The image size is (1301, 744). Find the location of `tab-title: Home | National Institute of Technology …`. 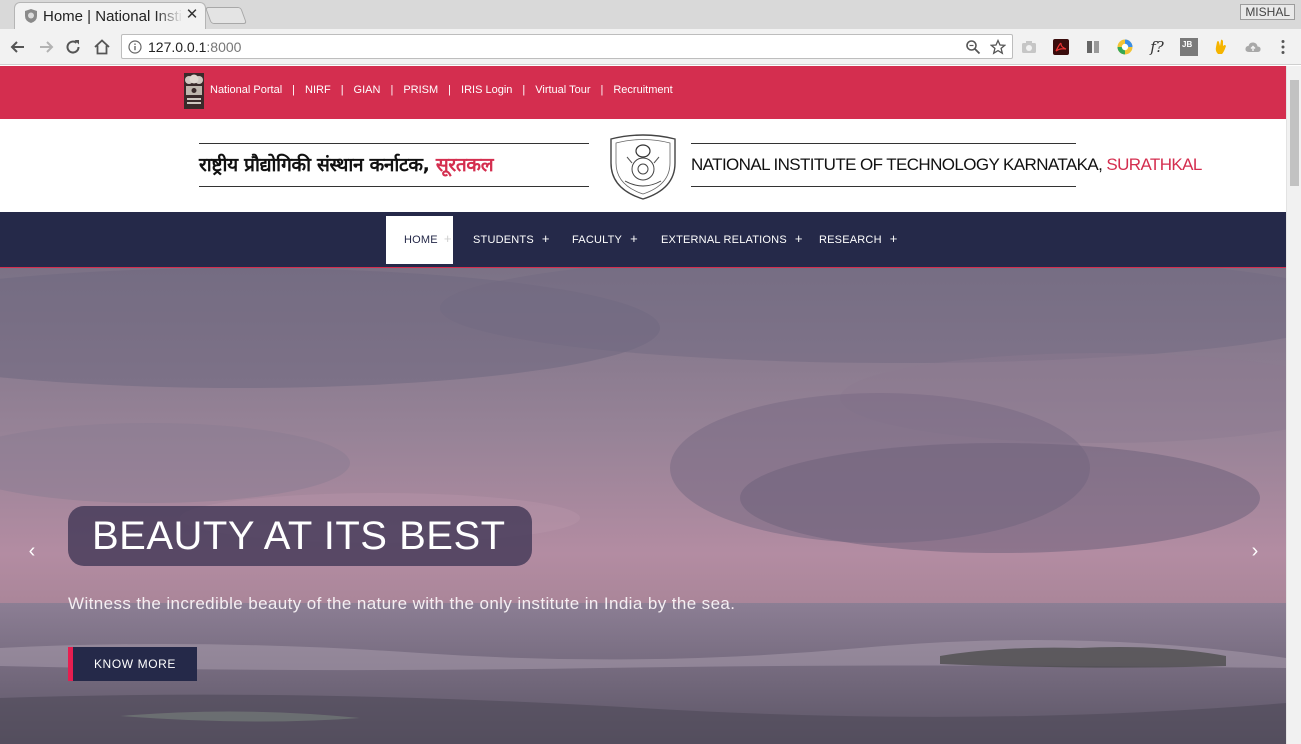

tab-title: Home | National Institute of Technology … is located at coordinates (113, 16).